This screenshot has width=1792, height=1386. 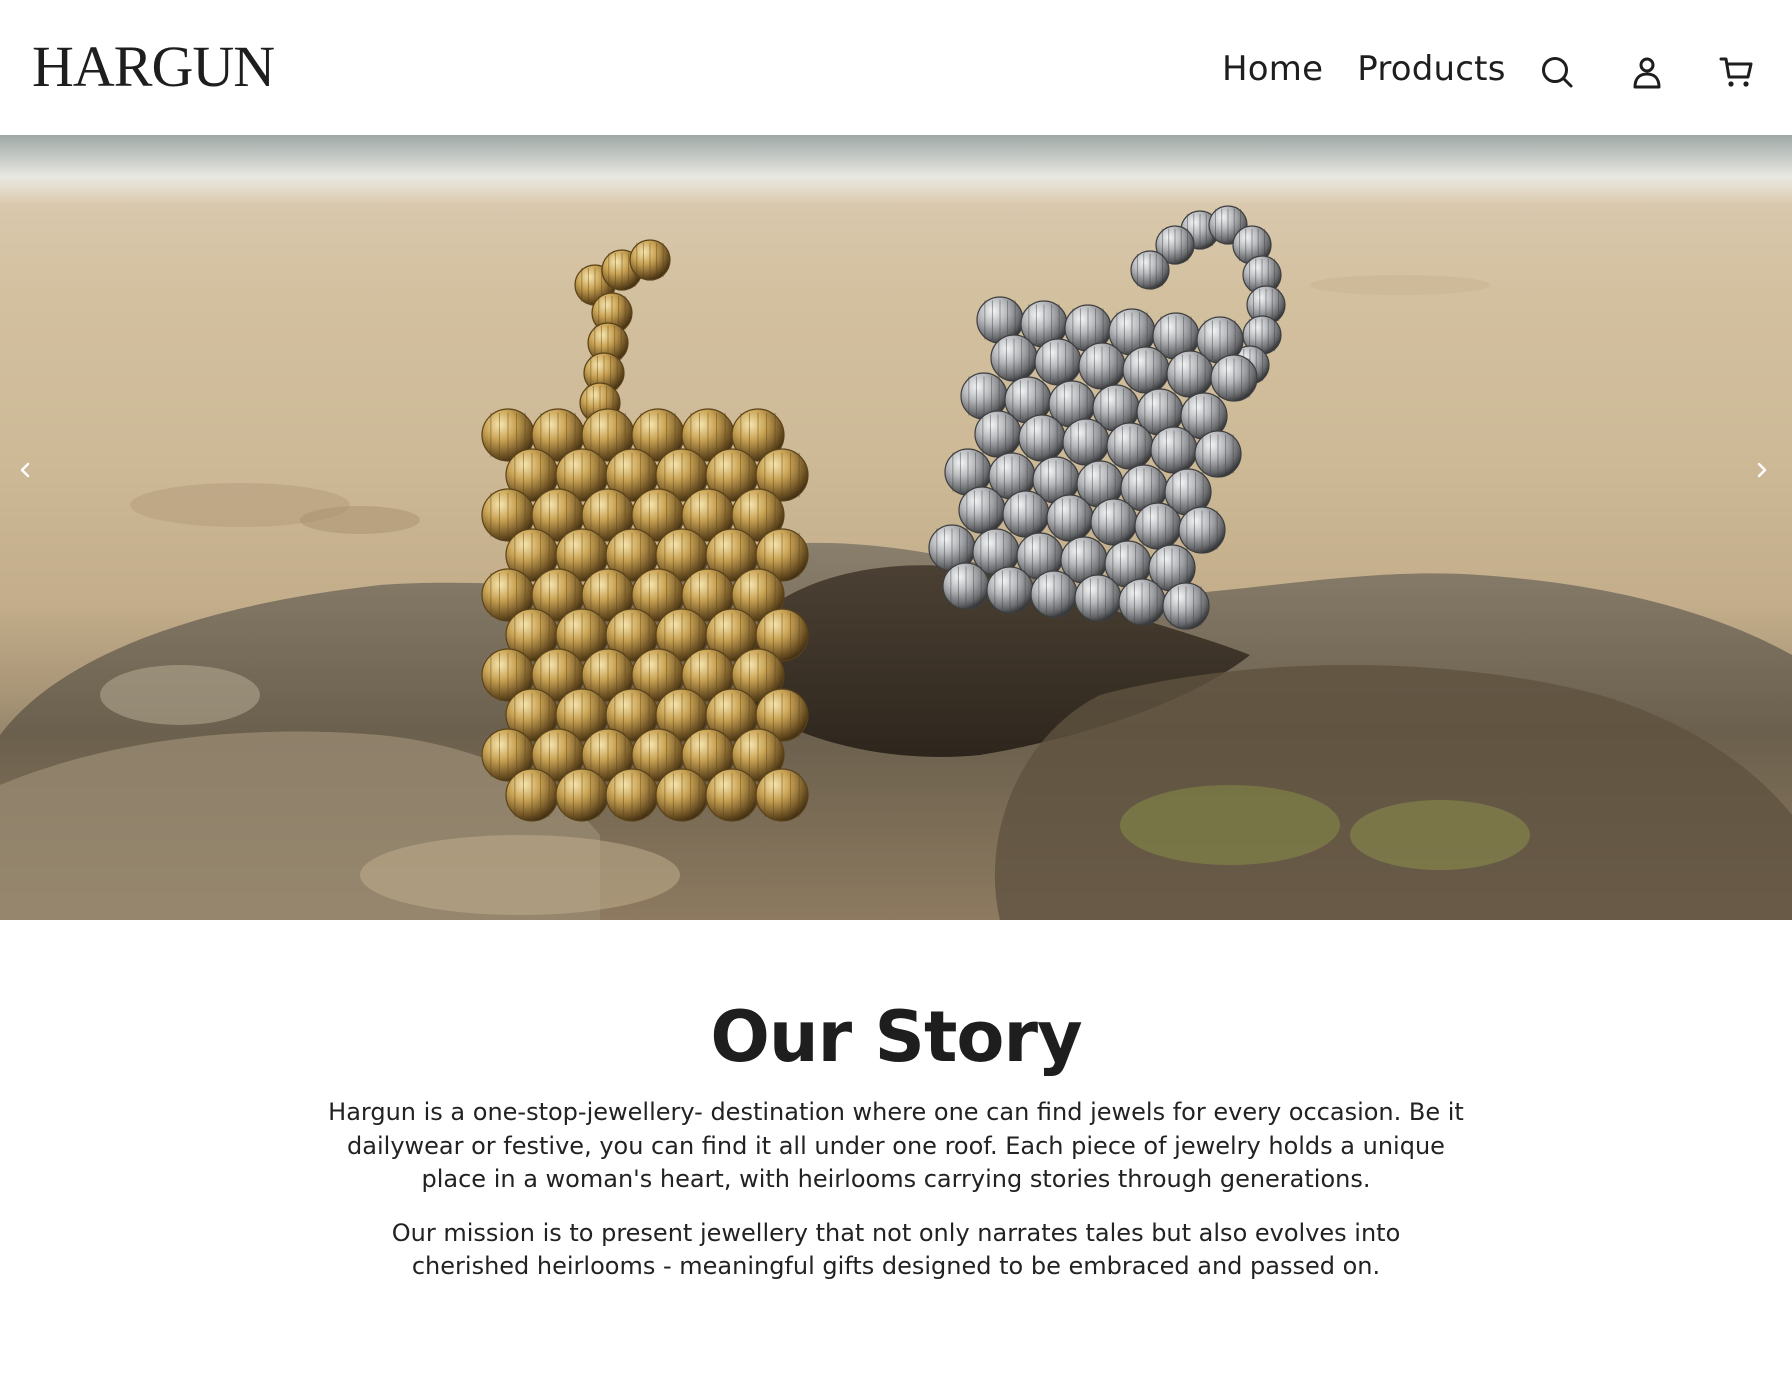 I want to click on chevron-left-icon, so click(x=25, y=470).